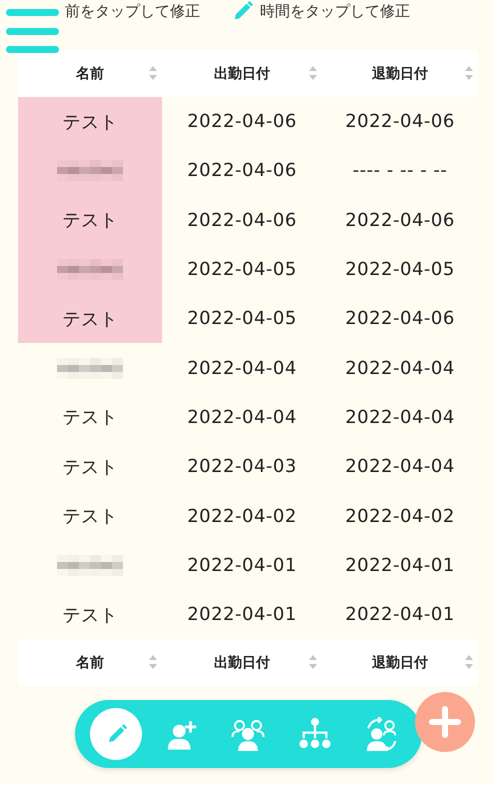  I want to click on plus-icon, so click(445, 722).